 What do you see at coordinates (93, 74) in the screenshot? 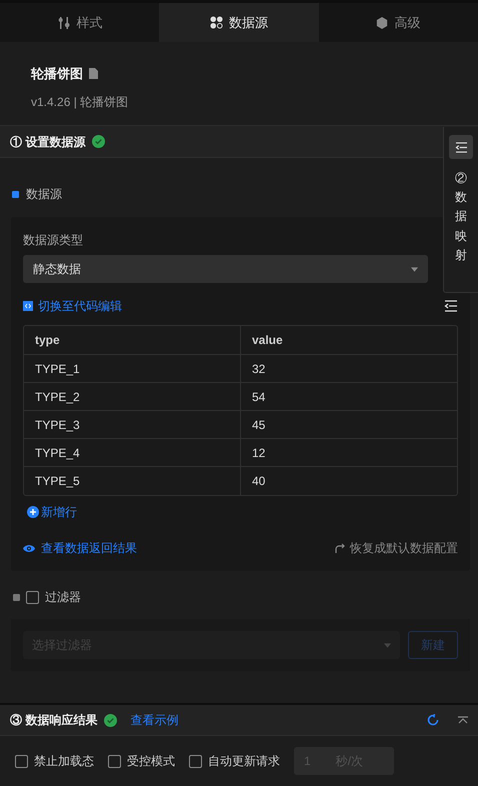
I see `document-icon` at bounding box center [93, 74].